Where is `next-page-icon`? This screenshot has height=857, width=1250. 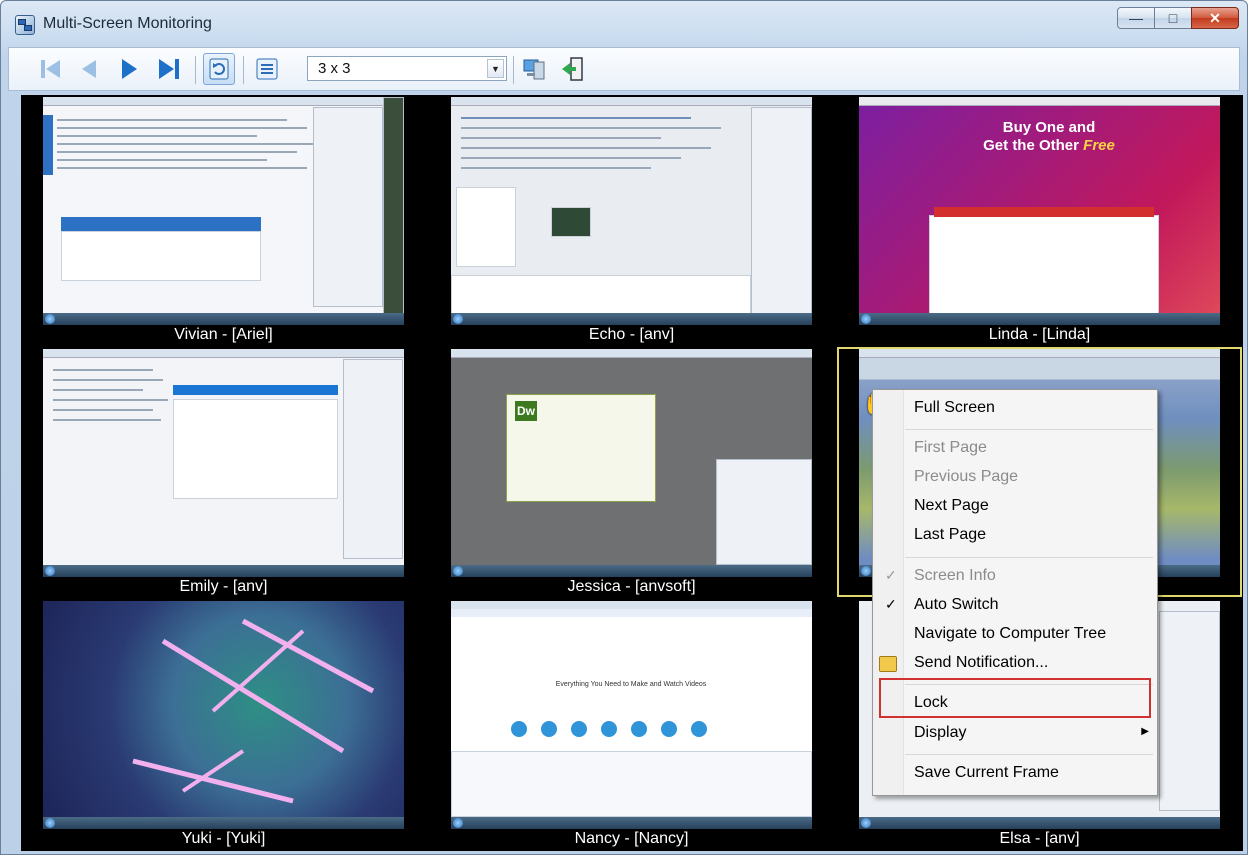
next-page-icon is located at coordinates (129, 69).